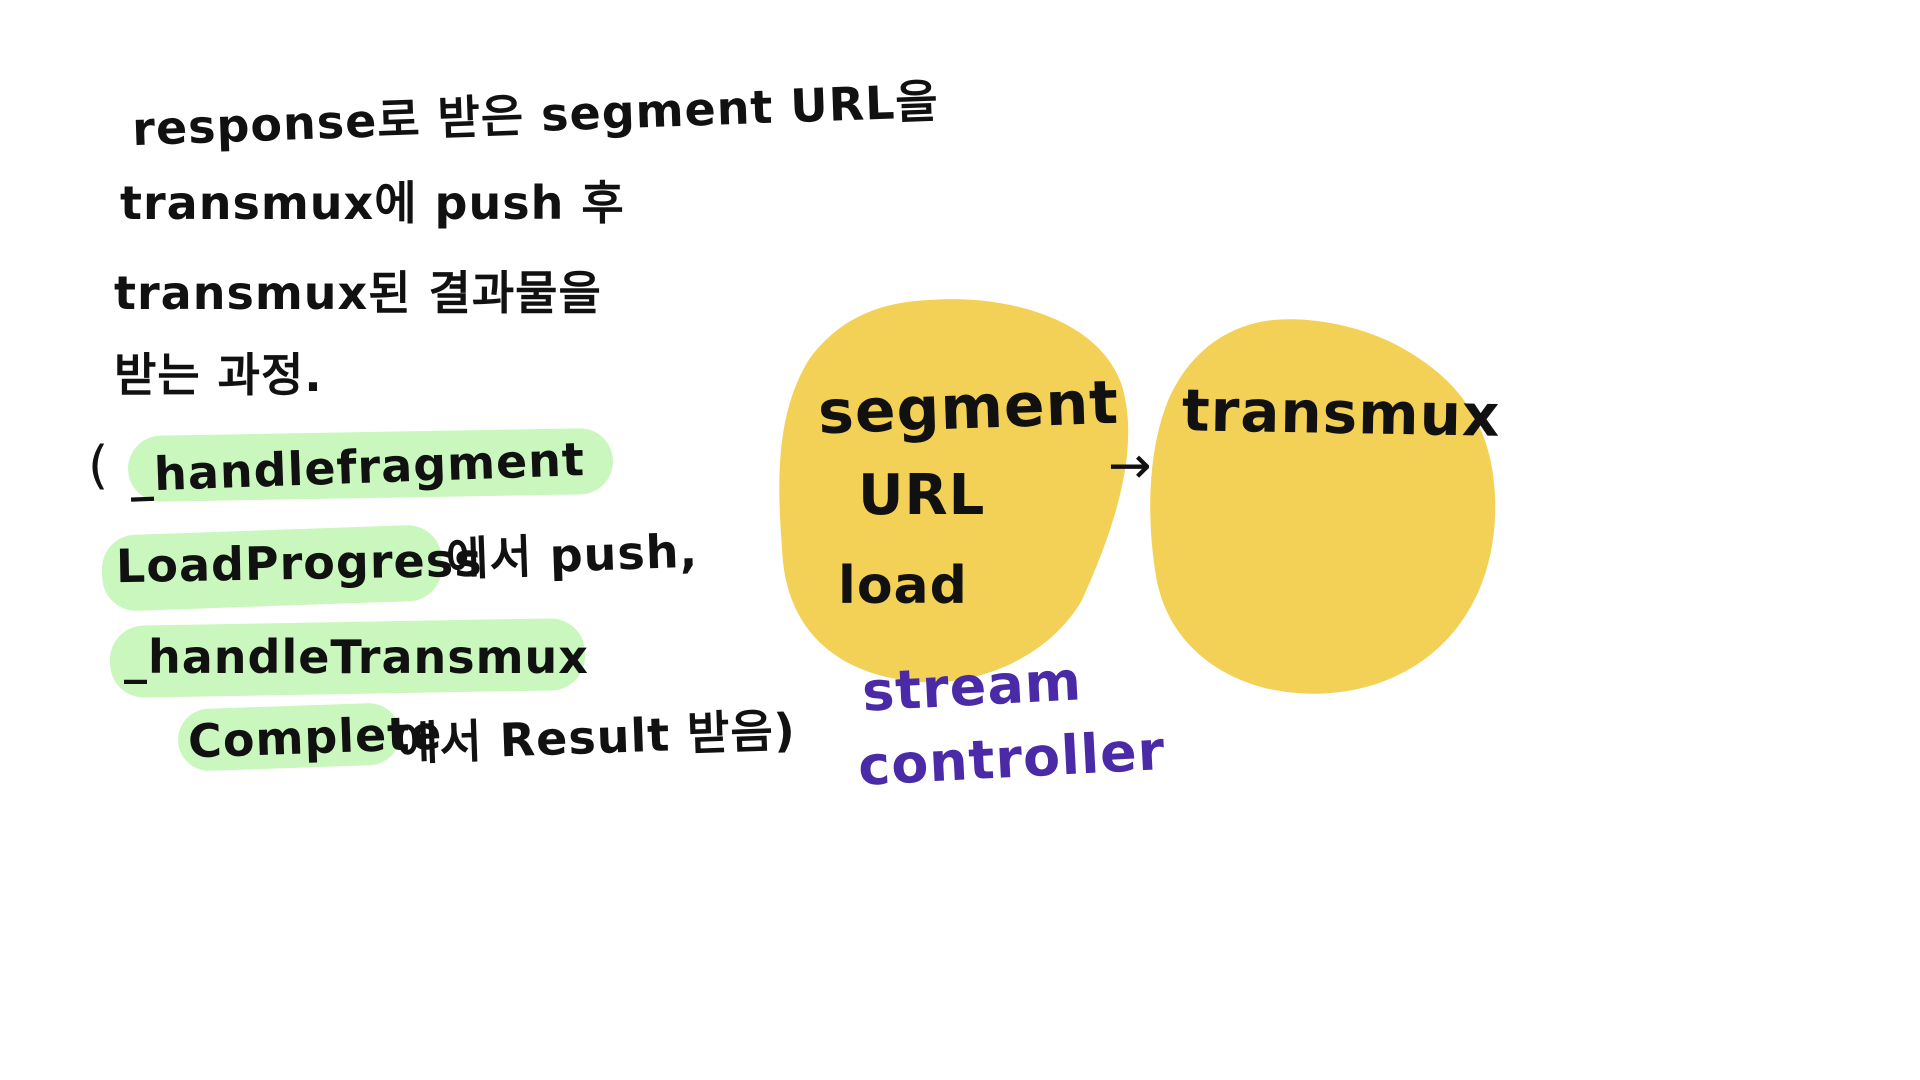 Image resolution: width=1920 pixels, height=1080 pixels. What do you see at coordinates (972, 686) in the screenshot?
I see `caption-line1: stream` at bounding box center [972, 686].